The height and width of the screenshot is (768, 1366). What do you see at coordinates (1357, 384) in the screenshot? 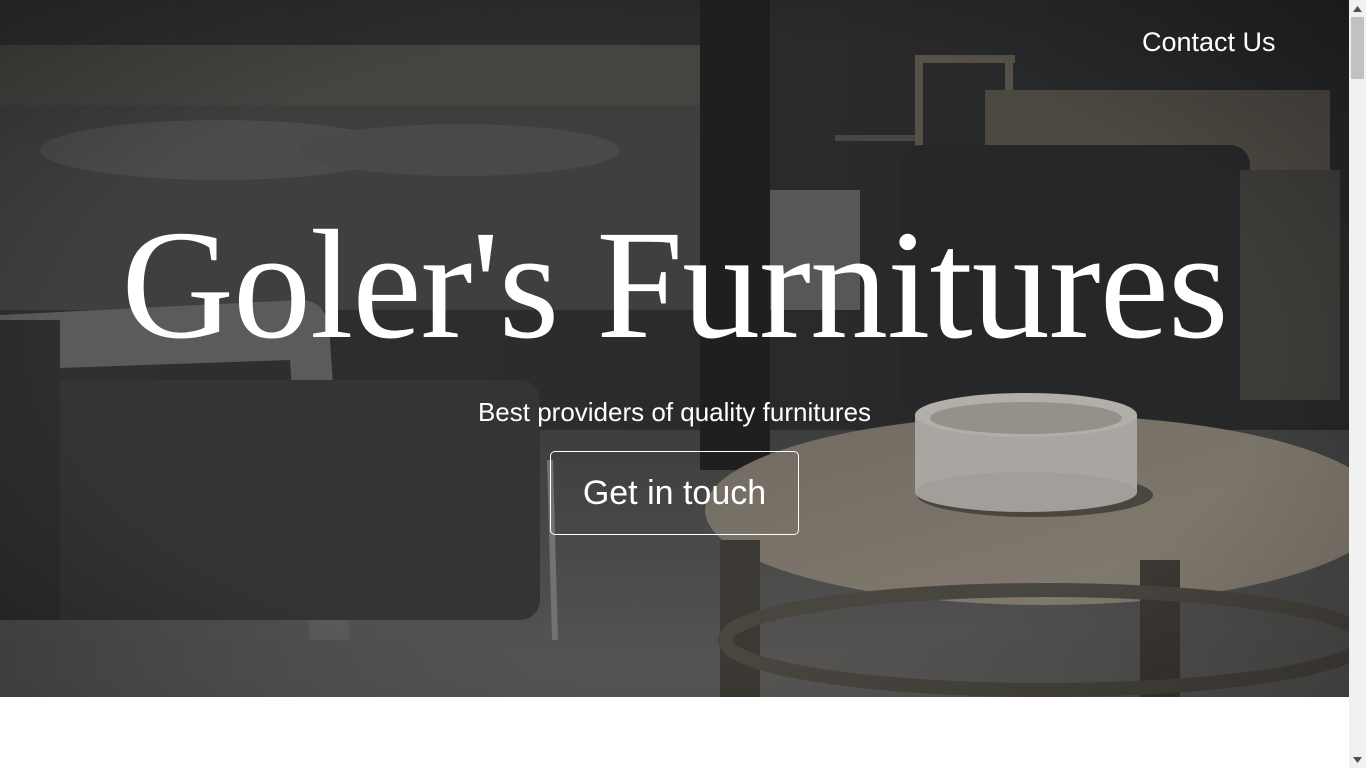
I see `vertical-scrollbar` at bounding box center [1357, 384].